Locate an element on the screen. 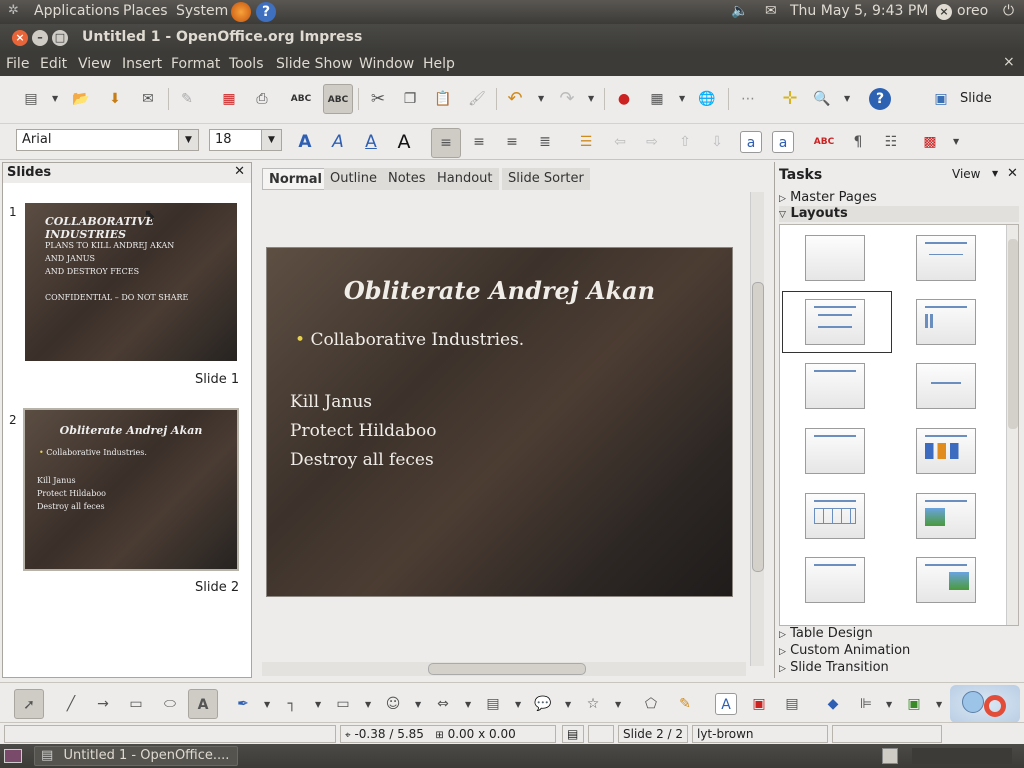 This screenshot has width=1024, height=768. curve-dropdown-icon: ▼ is located at coordinates (267, 704).